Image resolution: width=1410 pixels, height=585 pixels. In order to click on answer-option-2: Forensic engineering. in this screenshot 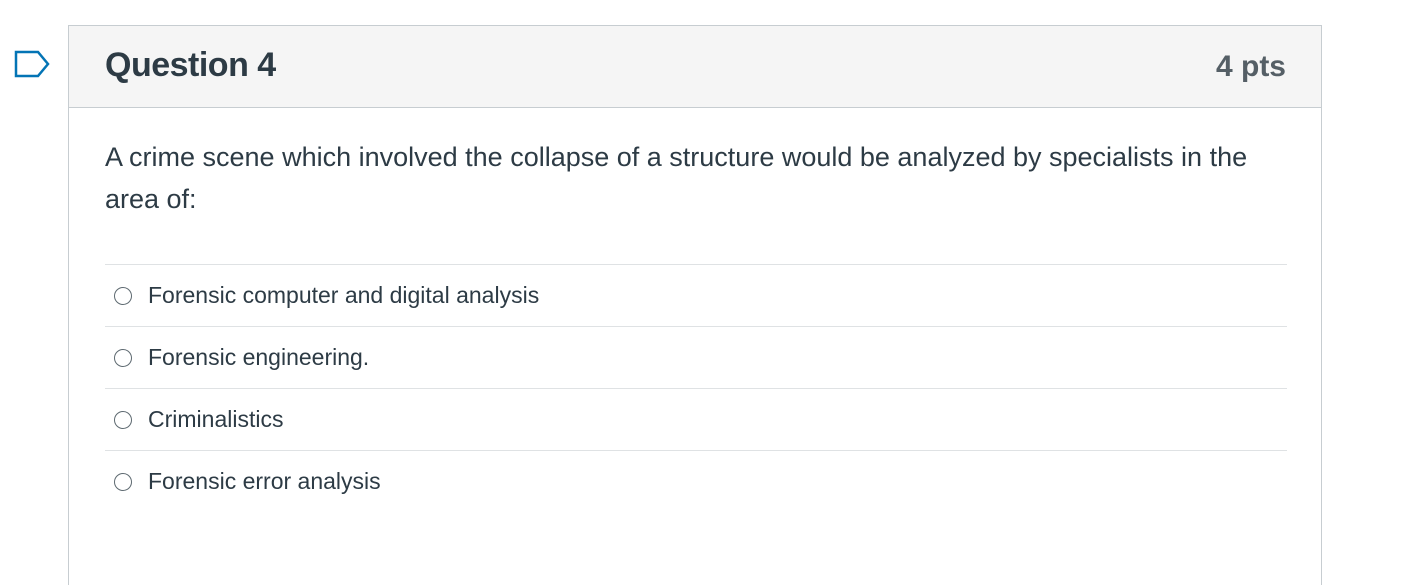, I will do `click(696, 357)`.